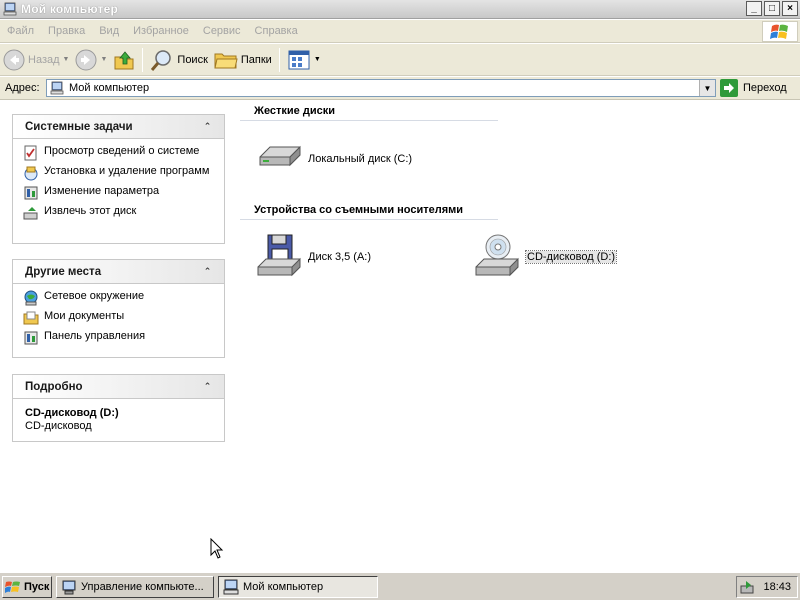 The image size is (800, 600). I want to click on task-eject-disk: Извлечь этот диск, so click(119, 213).